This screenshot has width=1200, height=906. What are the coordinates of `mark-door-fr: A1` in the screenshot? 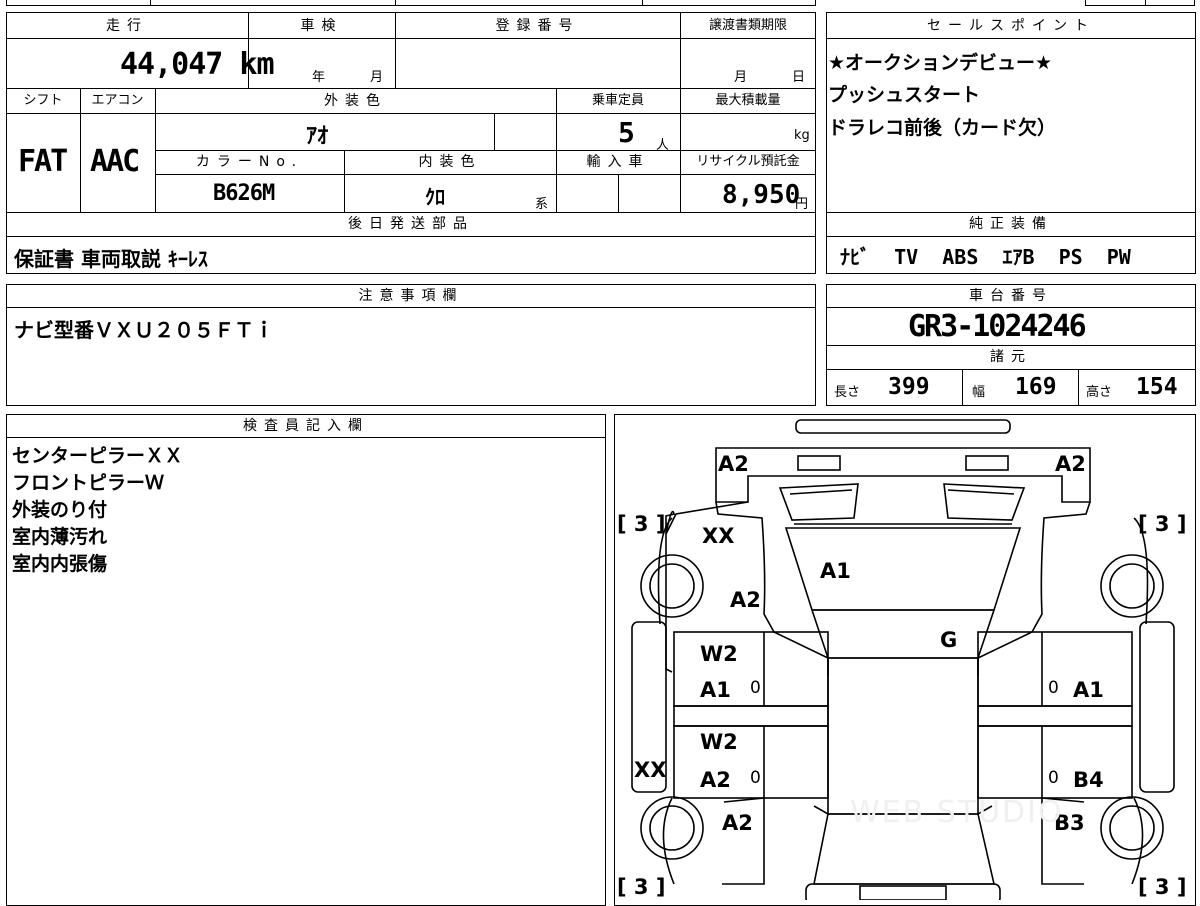 It's located at (1088, 690).